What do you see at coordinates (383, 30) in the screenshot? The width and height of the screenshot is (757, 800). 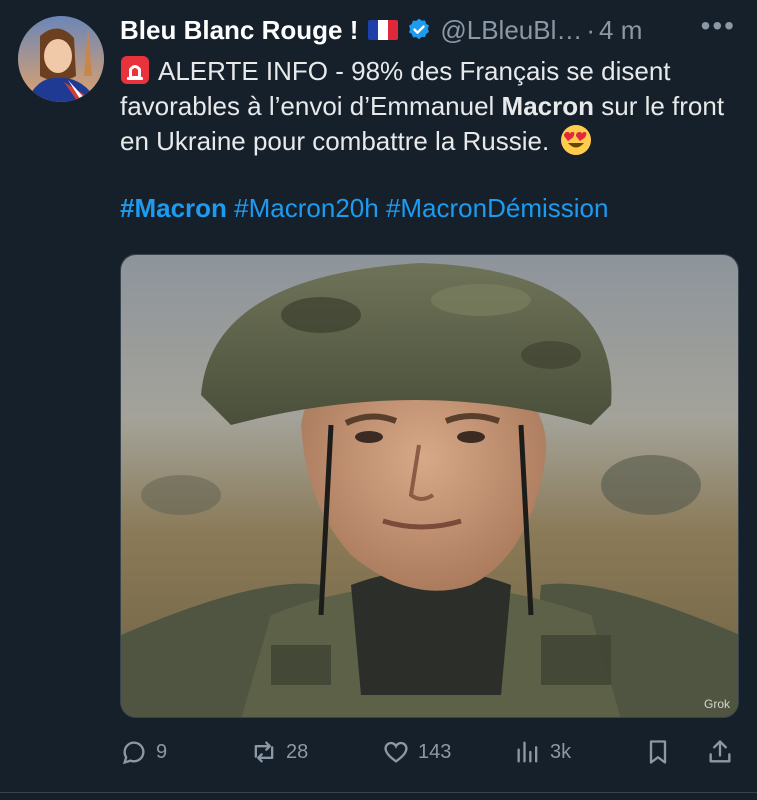 I see `france-flag-icon` at bounding box center [383, 30].